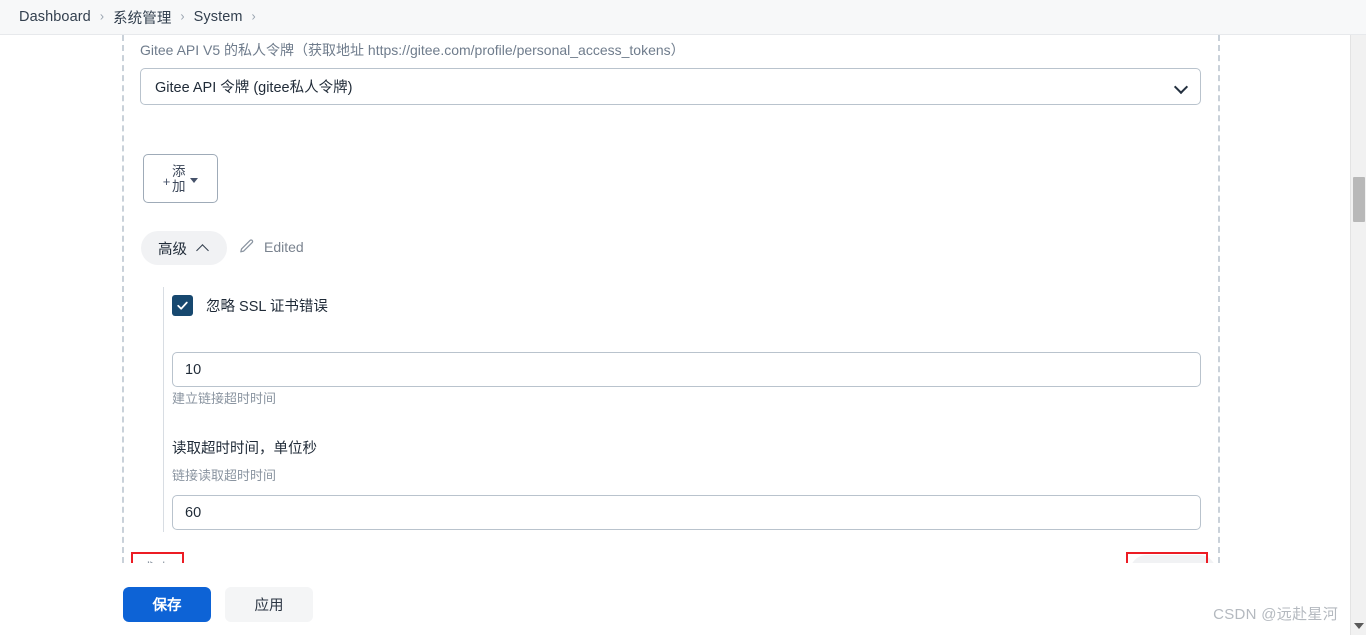  What do you see at coordinates (254, 88) in the screenshot?
I see `credential-select-value: Gitee API 令牌 (gitee私人令牌)` at bounding box center [254, 88].